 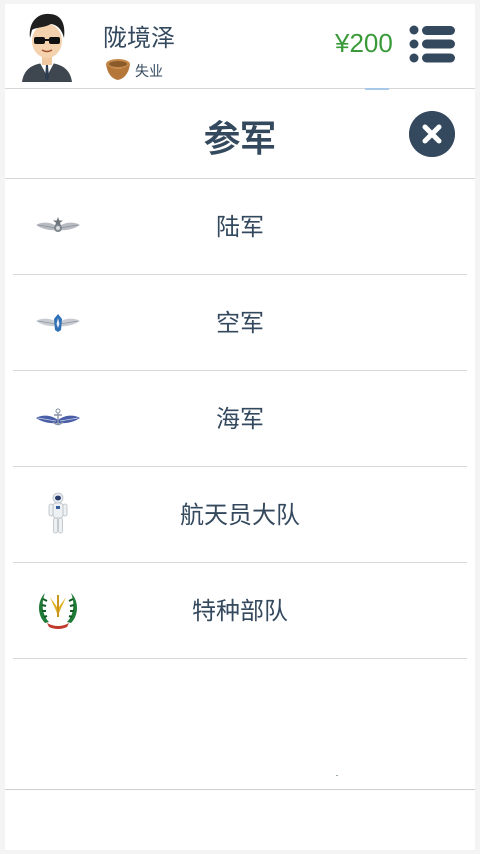 What do you see at coordinates (364, 43) in the screenshot?
I see `money-display: ¥200` at bounding box center [364, 43].